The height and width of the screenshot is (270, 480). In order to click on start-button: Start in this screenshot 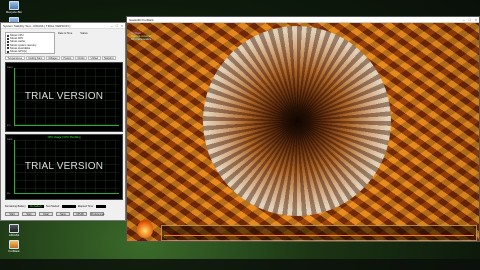, I will do `click(12, 214)`.